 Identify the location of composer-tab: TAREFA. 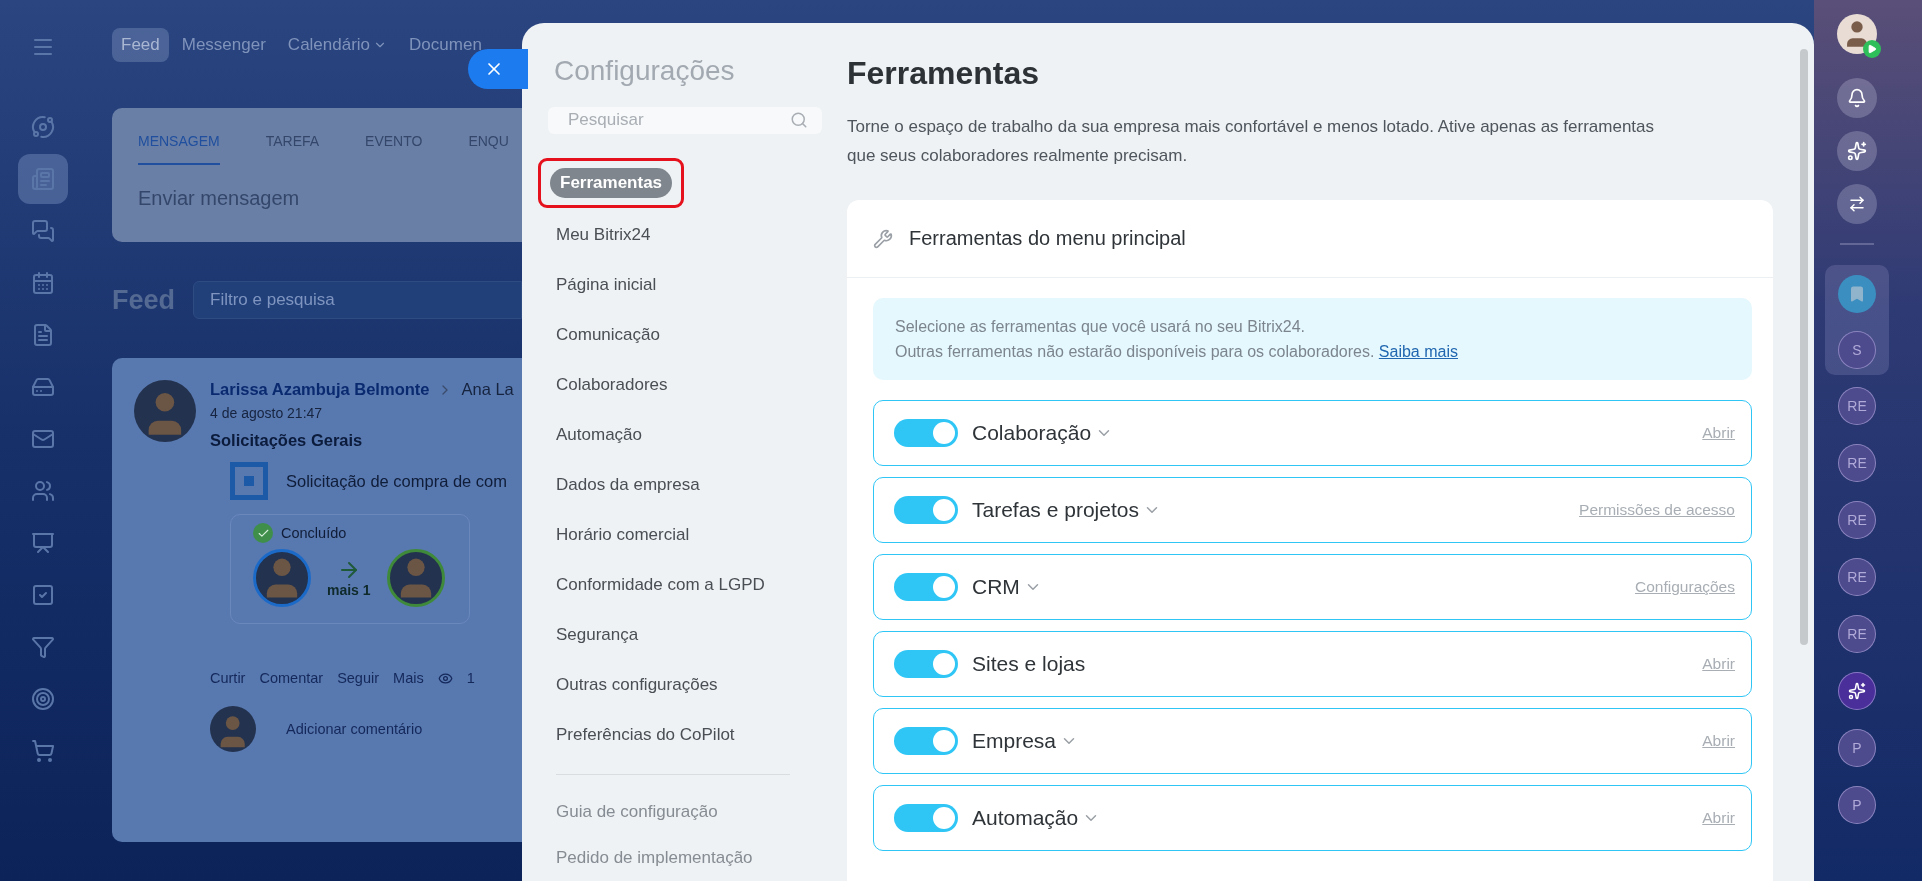
(292, 149).